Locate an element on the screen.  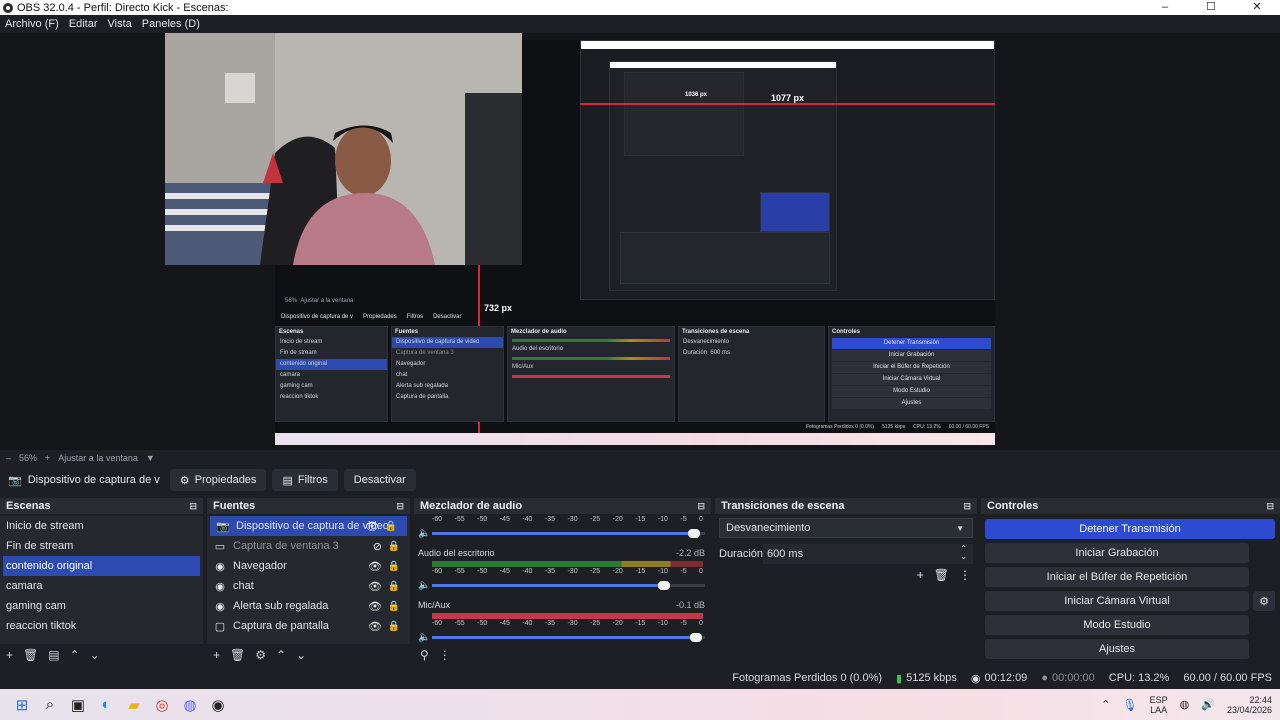
chrome-icon: ◎ is located at coordinates (162, 705).